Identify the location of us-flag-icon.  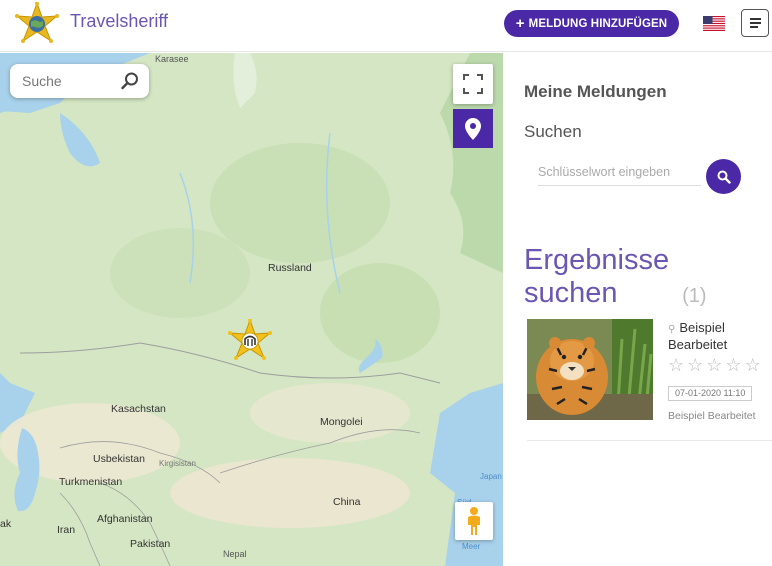
(714, 23).